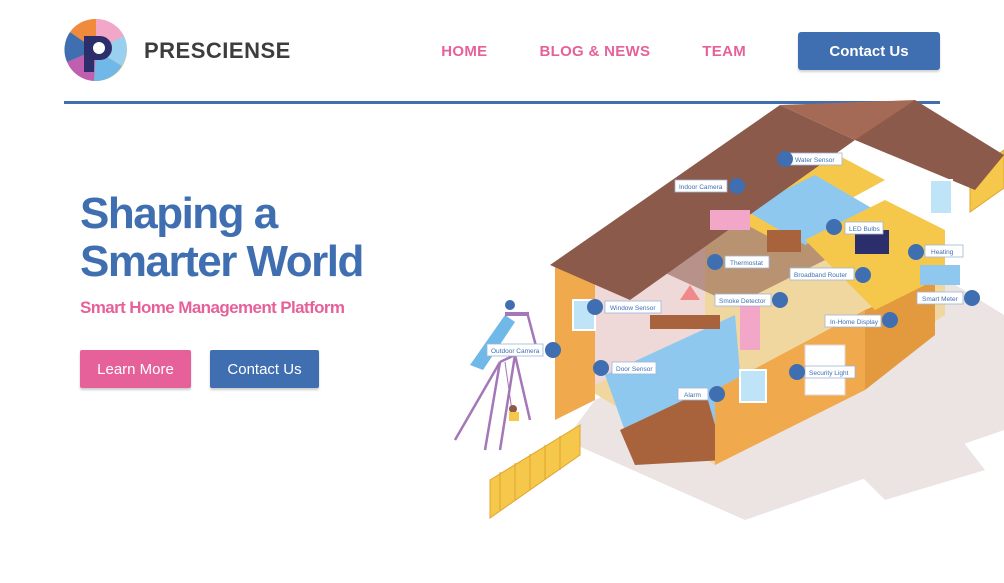 Image resolution: width=1004 pixels, height=583 pixels. I want to click on device-label-led-bulbs: LED Bulbs, so click(864, 228).